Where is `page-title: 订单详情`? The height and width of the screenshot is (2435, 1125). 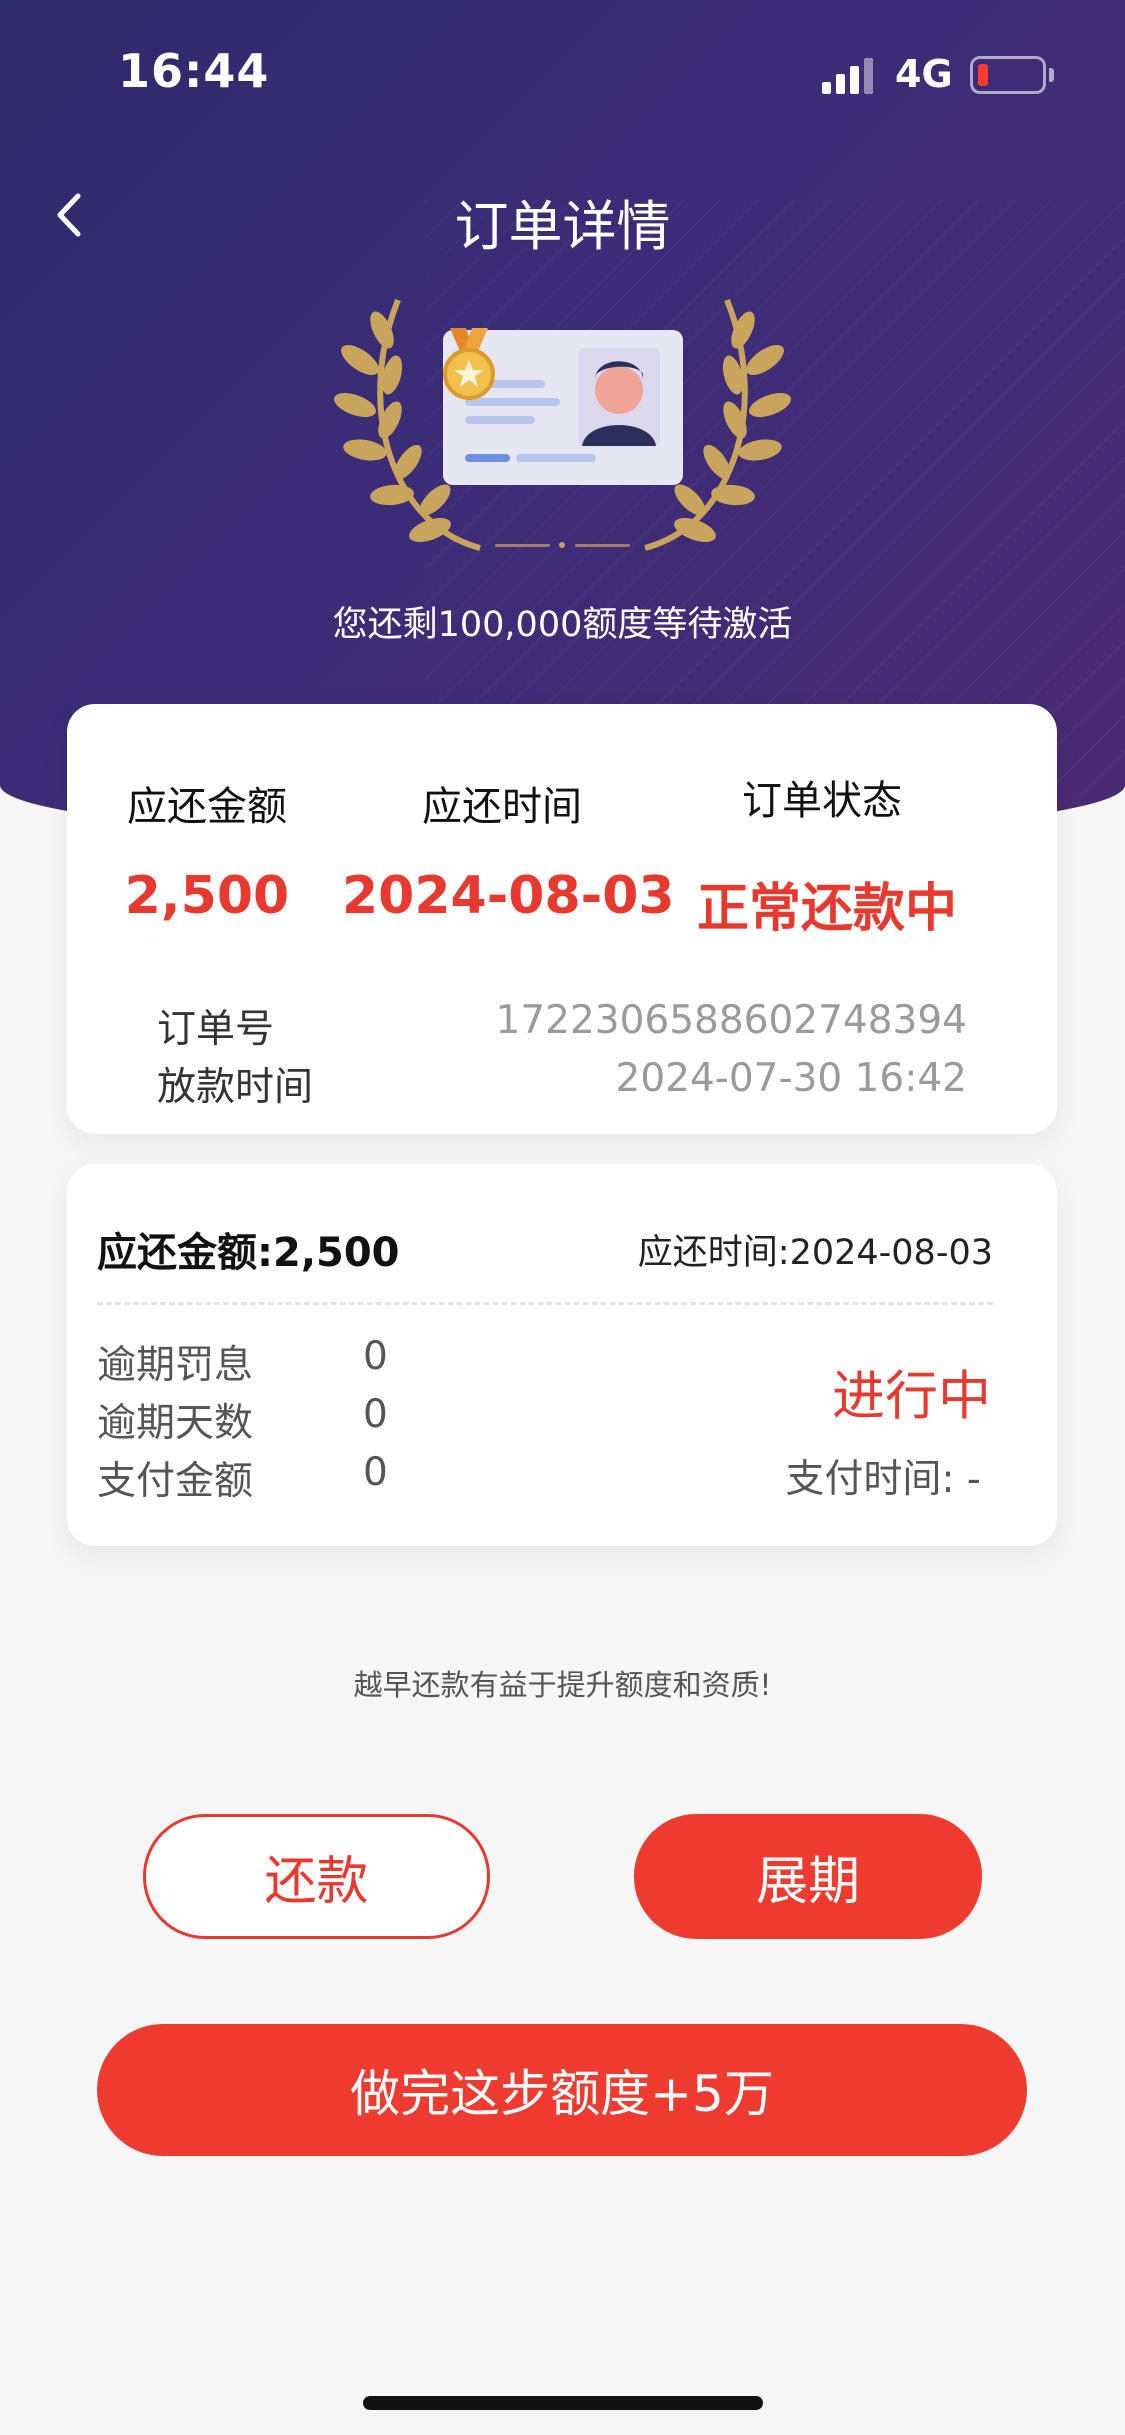
page-title: 订单详情 is located at coordinates (562, 226).